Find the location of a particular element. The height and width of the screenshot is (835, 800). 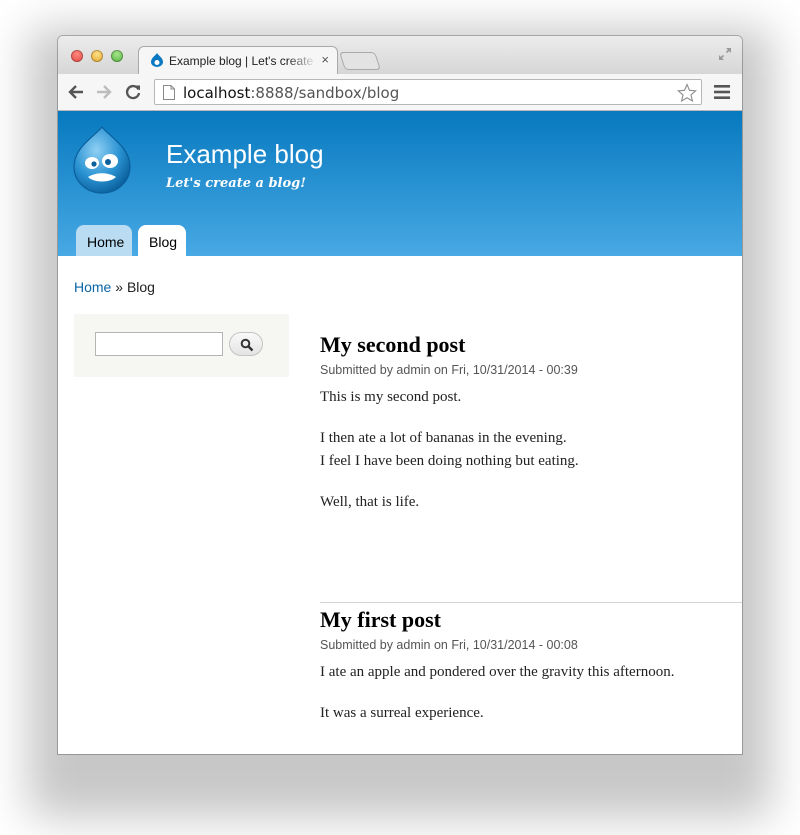

zoom-window-button is located at coordinates (117, 56).